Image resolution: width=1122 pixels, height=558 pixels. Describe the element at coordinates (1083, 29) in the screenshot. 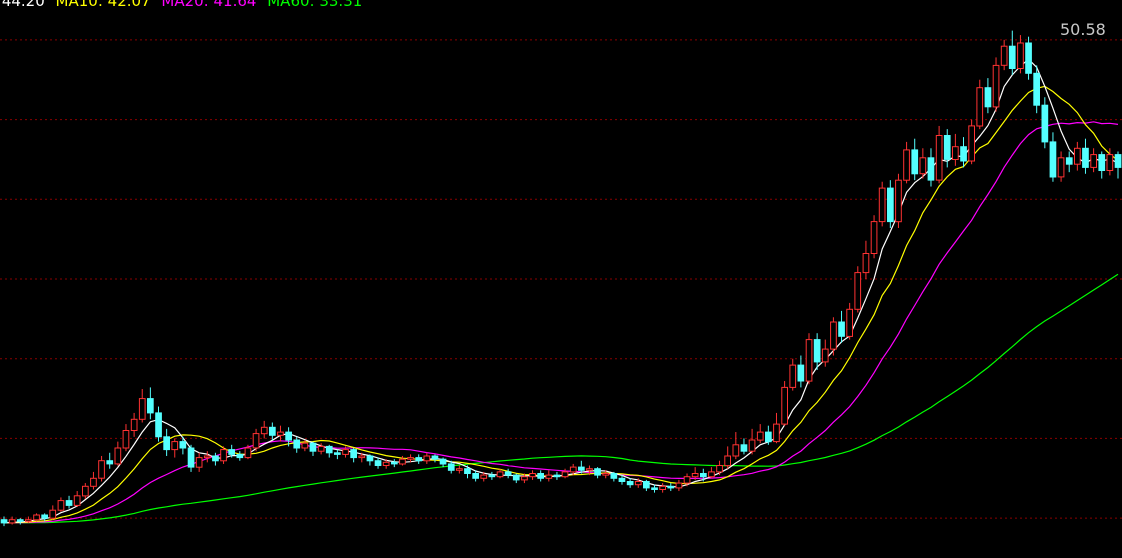

I see `peak-price-label: 50.58` at that location.